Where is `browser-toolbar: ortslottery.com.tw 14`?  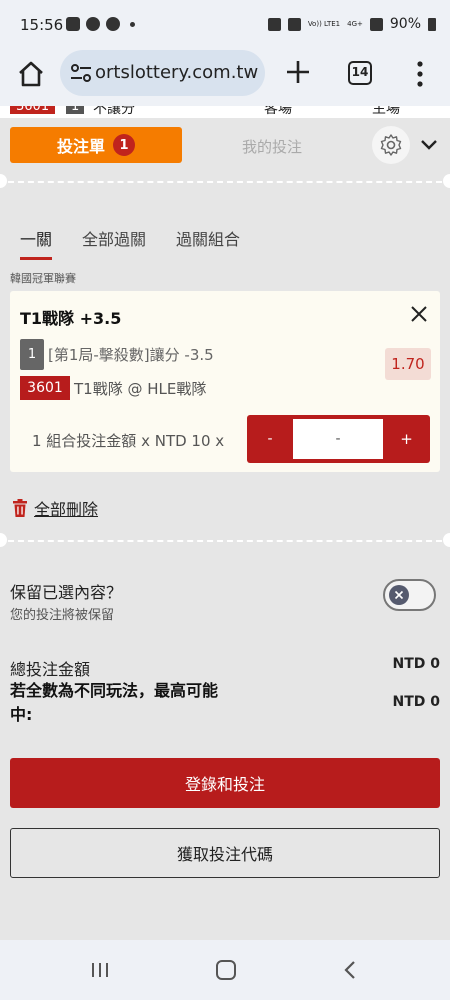 browser-toolbar: ortslottery.com.tw 14 is located at coordinates (225, 78).